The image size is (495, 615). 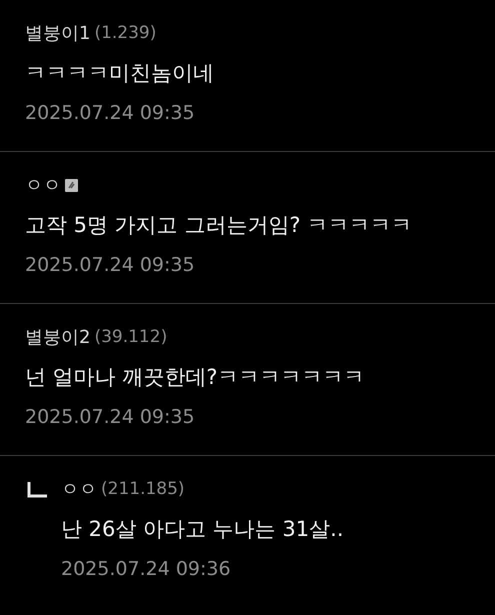 I want to click on comment-date: 2025.07.24 09:36, so click(x=146, y=569).